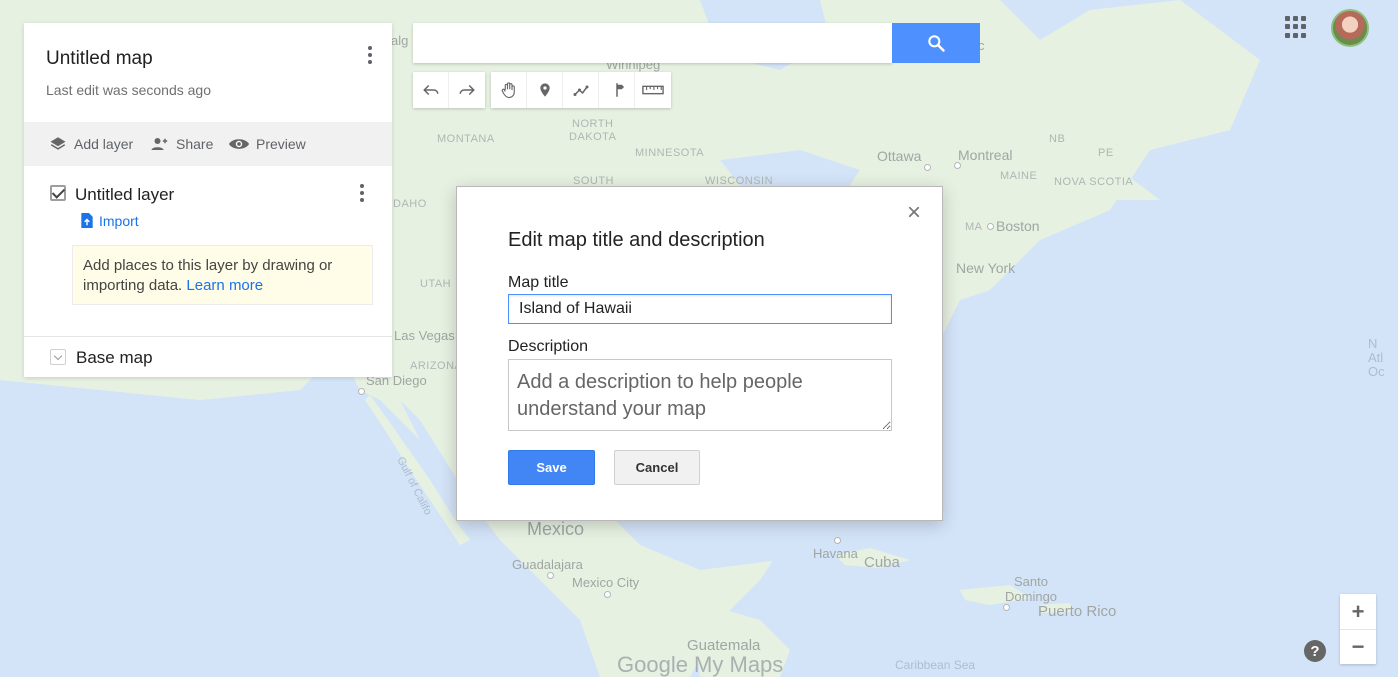 The width and height of the screenshot is (1398, 677). I want to click on cancel-button: Cancel, so click(657, 467).